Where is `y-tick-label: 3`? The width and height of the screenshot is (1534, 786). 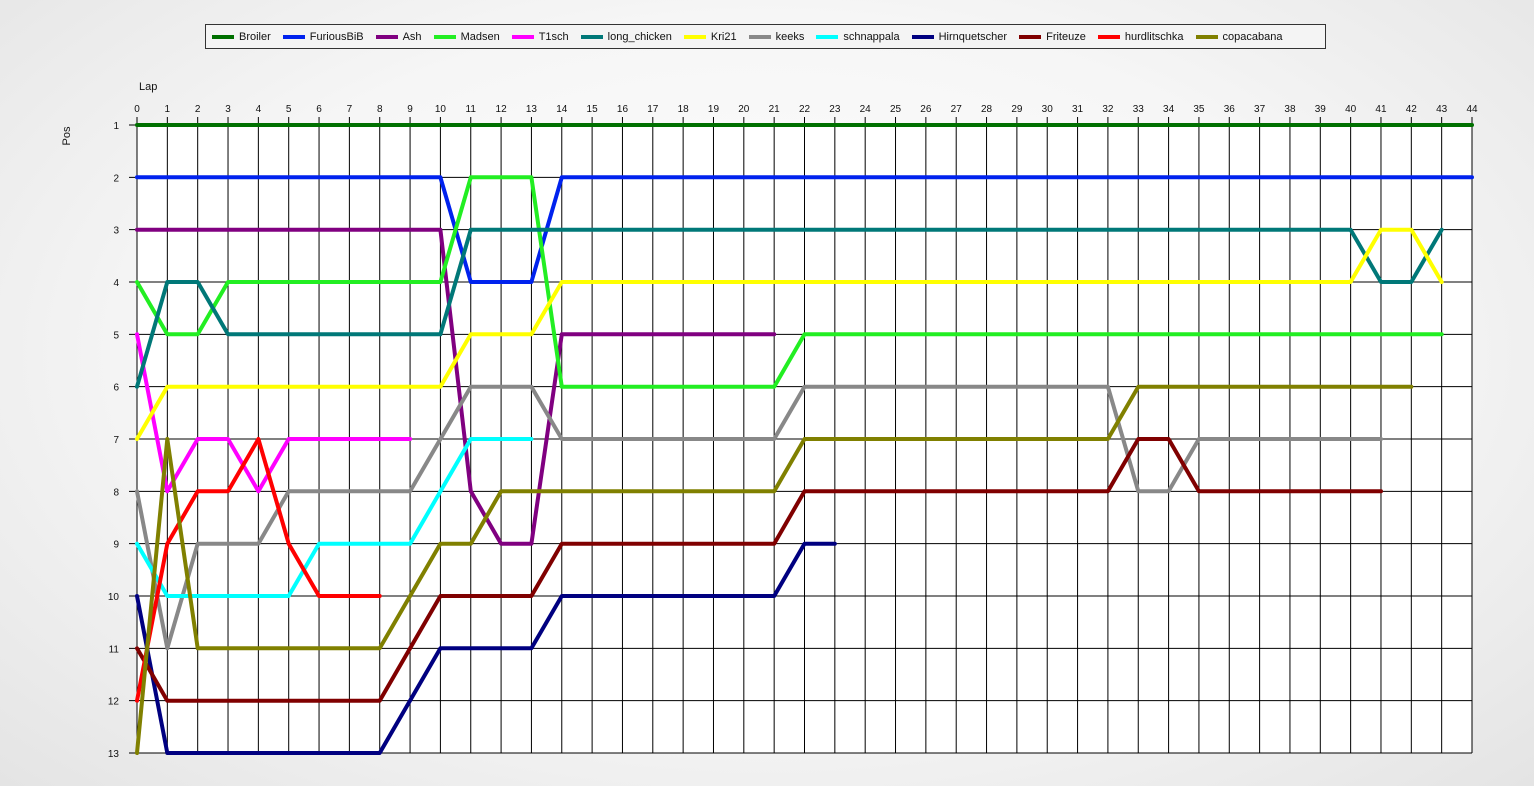
y-tick-label: 3 is located at coordinates (116, 231).